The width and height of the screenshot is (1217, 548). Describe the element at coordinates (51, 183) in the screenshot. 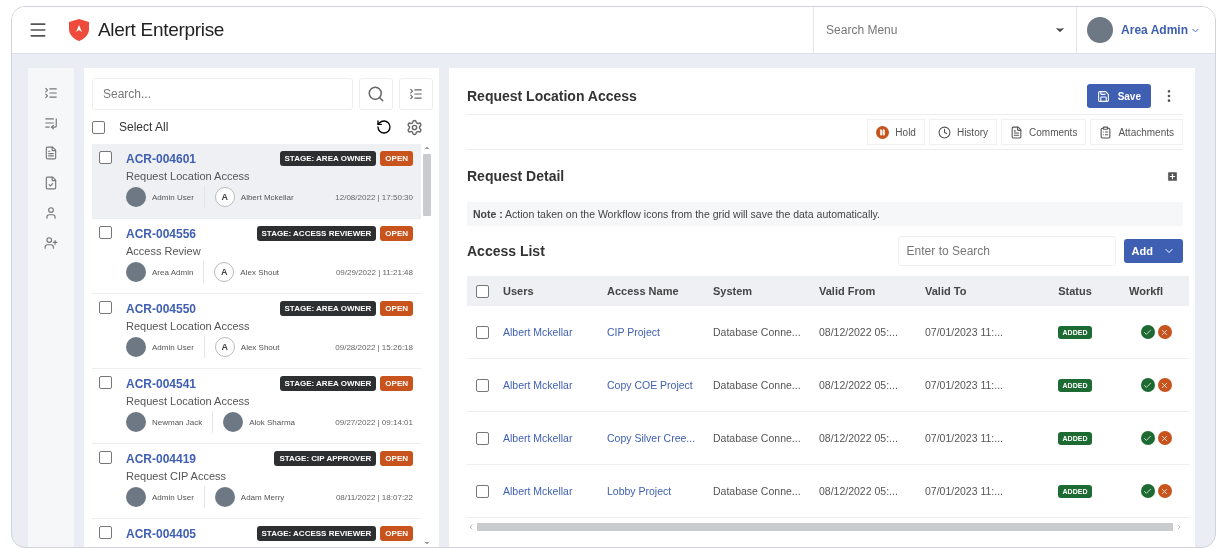

I see `document-check-icon` at that location.